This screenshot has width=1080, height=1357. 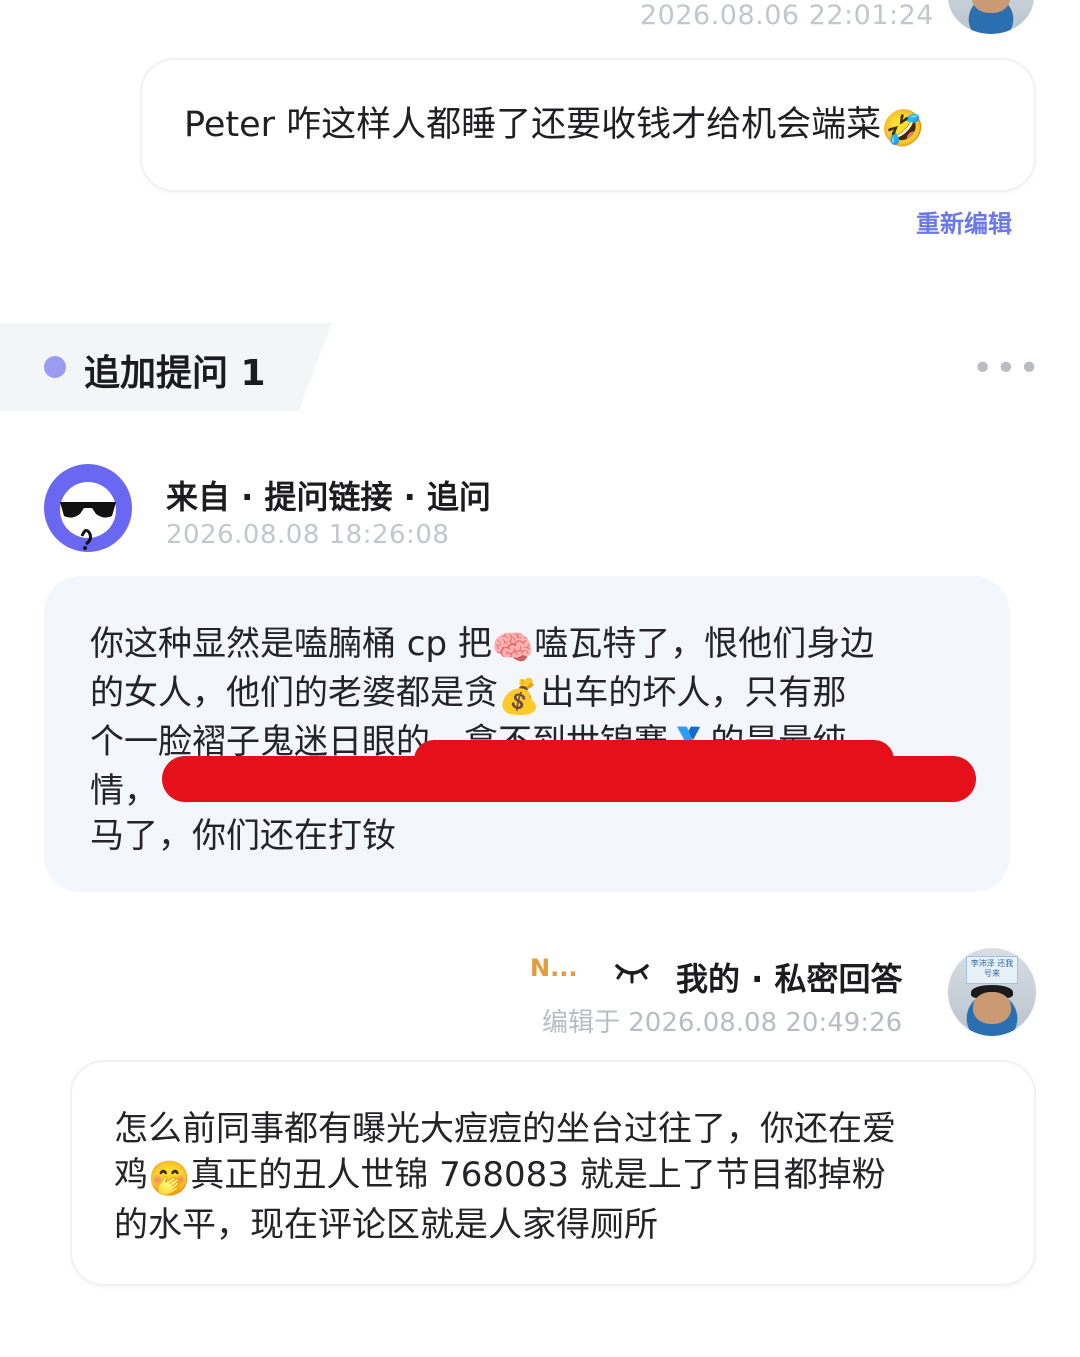 I want to click on more-options-icon: •••, so click(x=1007, y=368).